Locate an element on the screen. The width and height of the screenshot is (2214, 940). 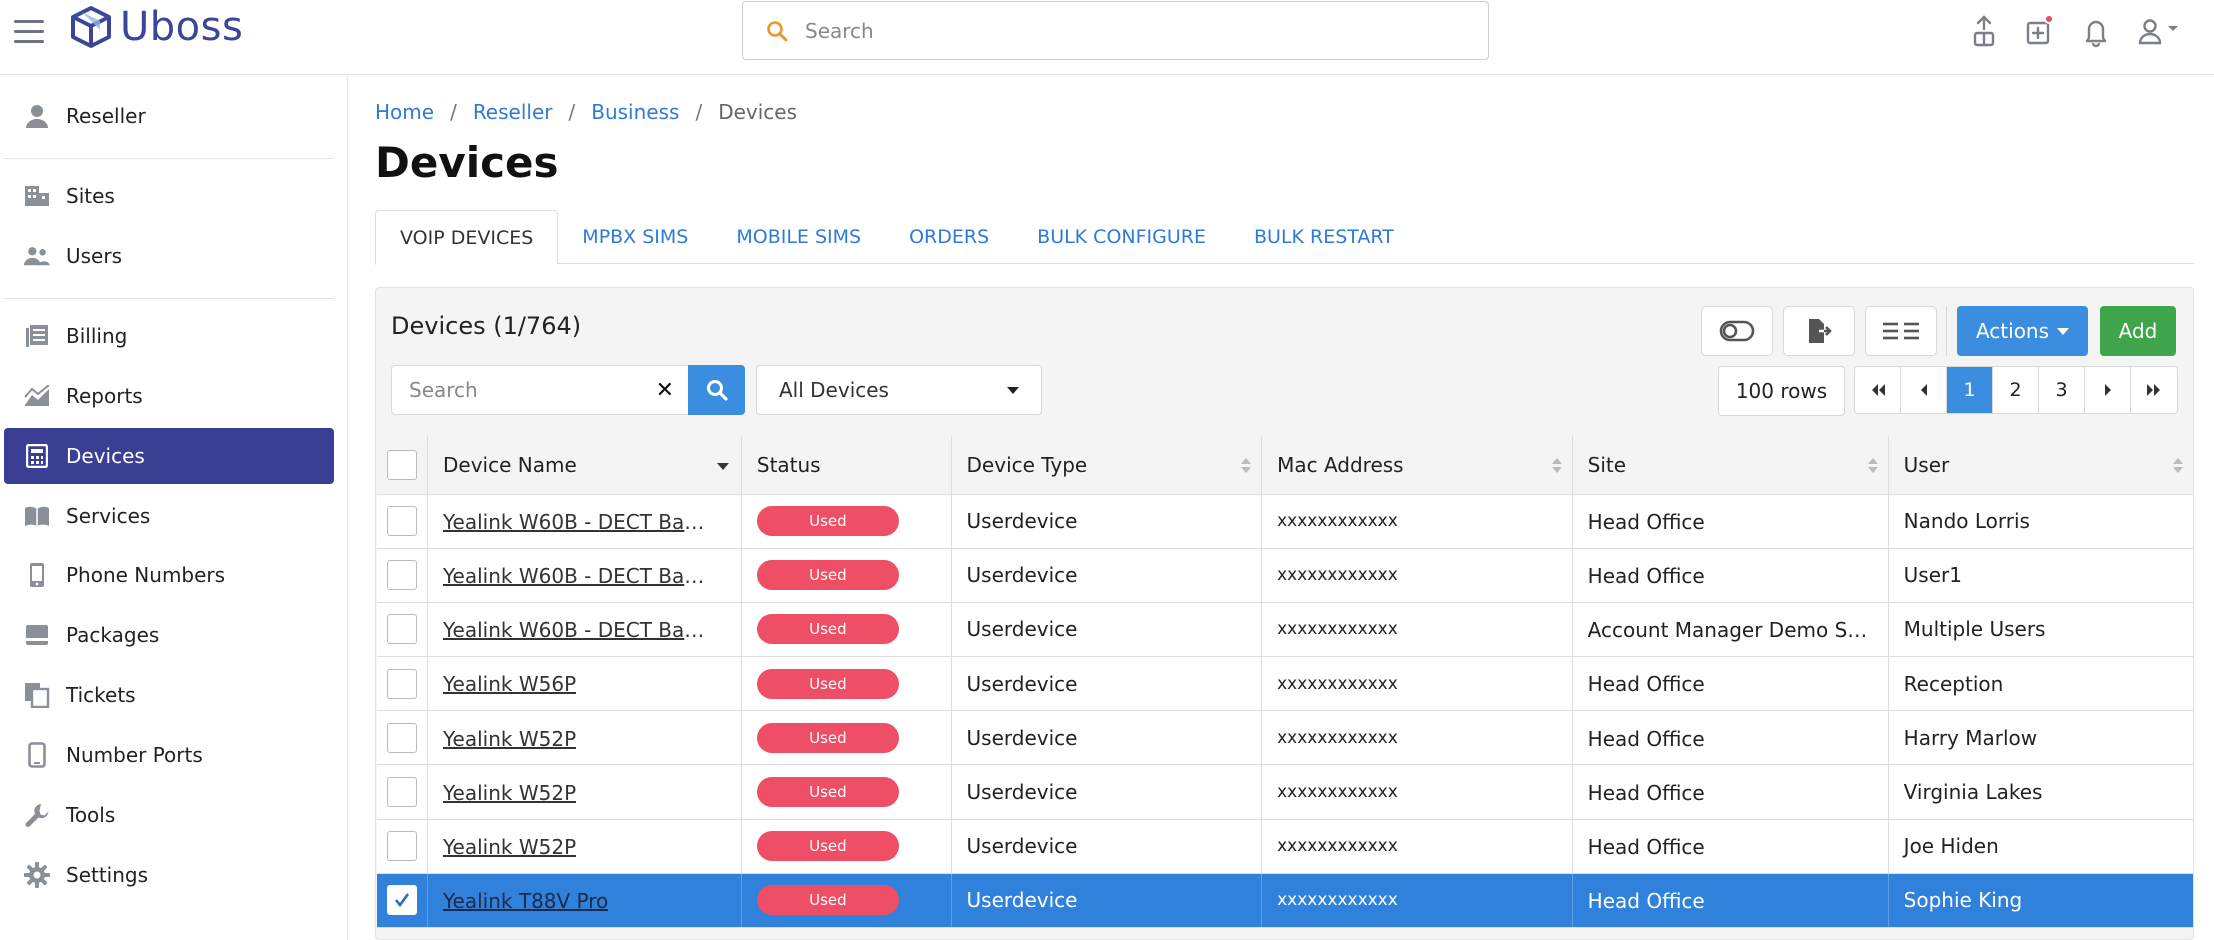
column-header-device-name: Device Name is located at coordinates (584, 465).